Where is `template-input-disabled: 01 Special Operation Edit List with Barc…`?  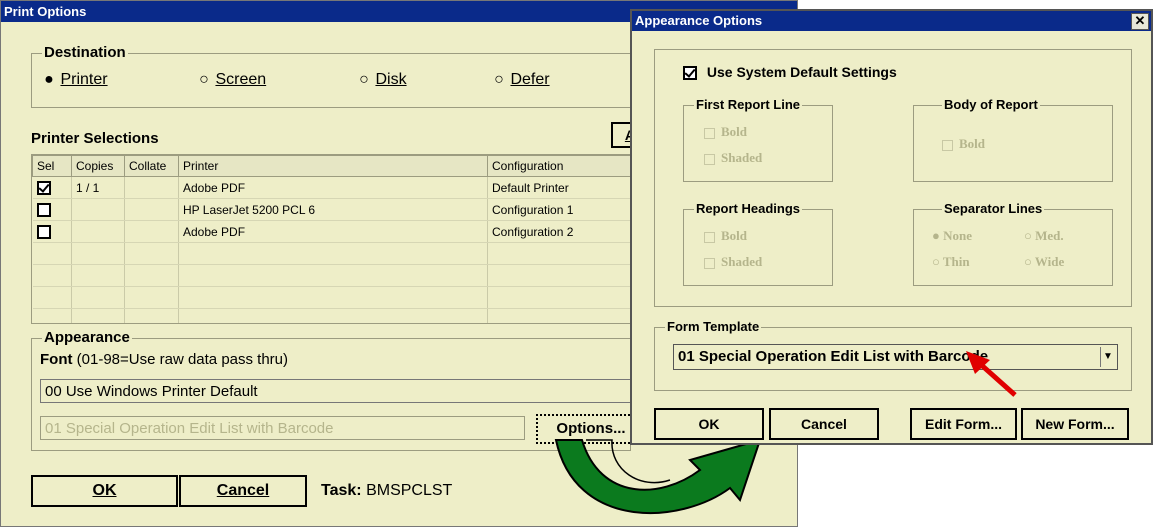
template-input-disabled: 01 Special Operation Edit List with Barc… is located at coordinates (282, 428).